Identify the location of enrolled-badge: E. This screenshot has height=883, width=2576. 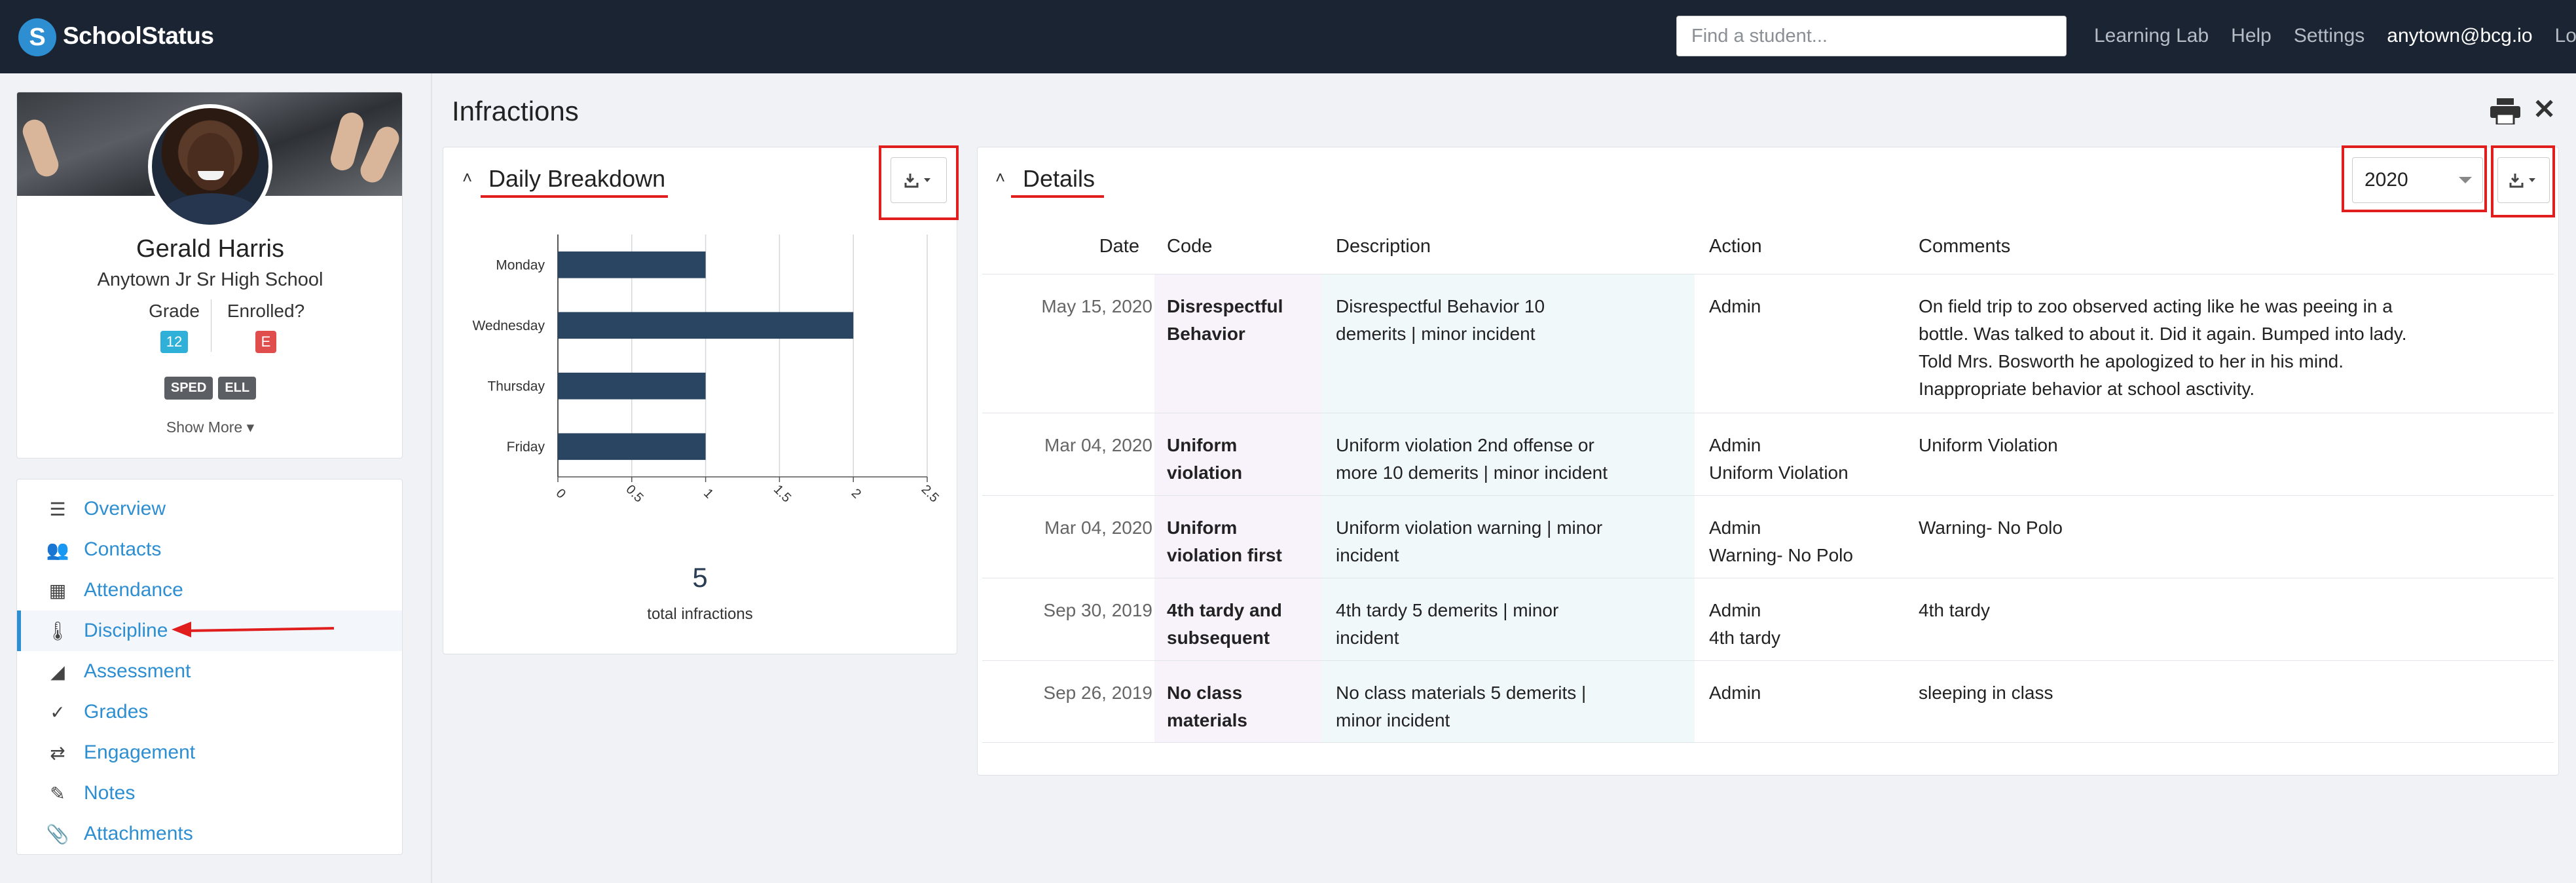
(265, 342).